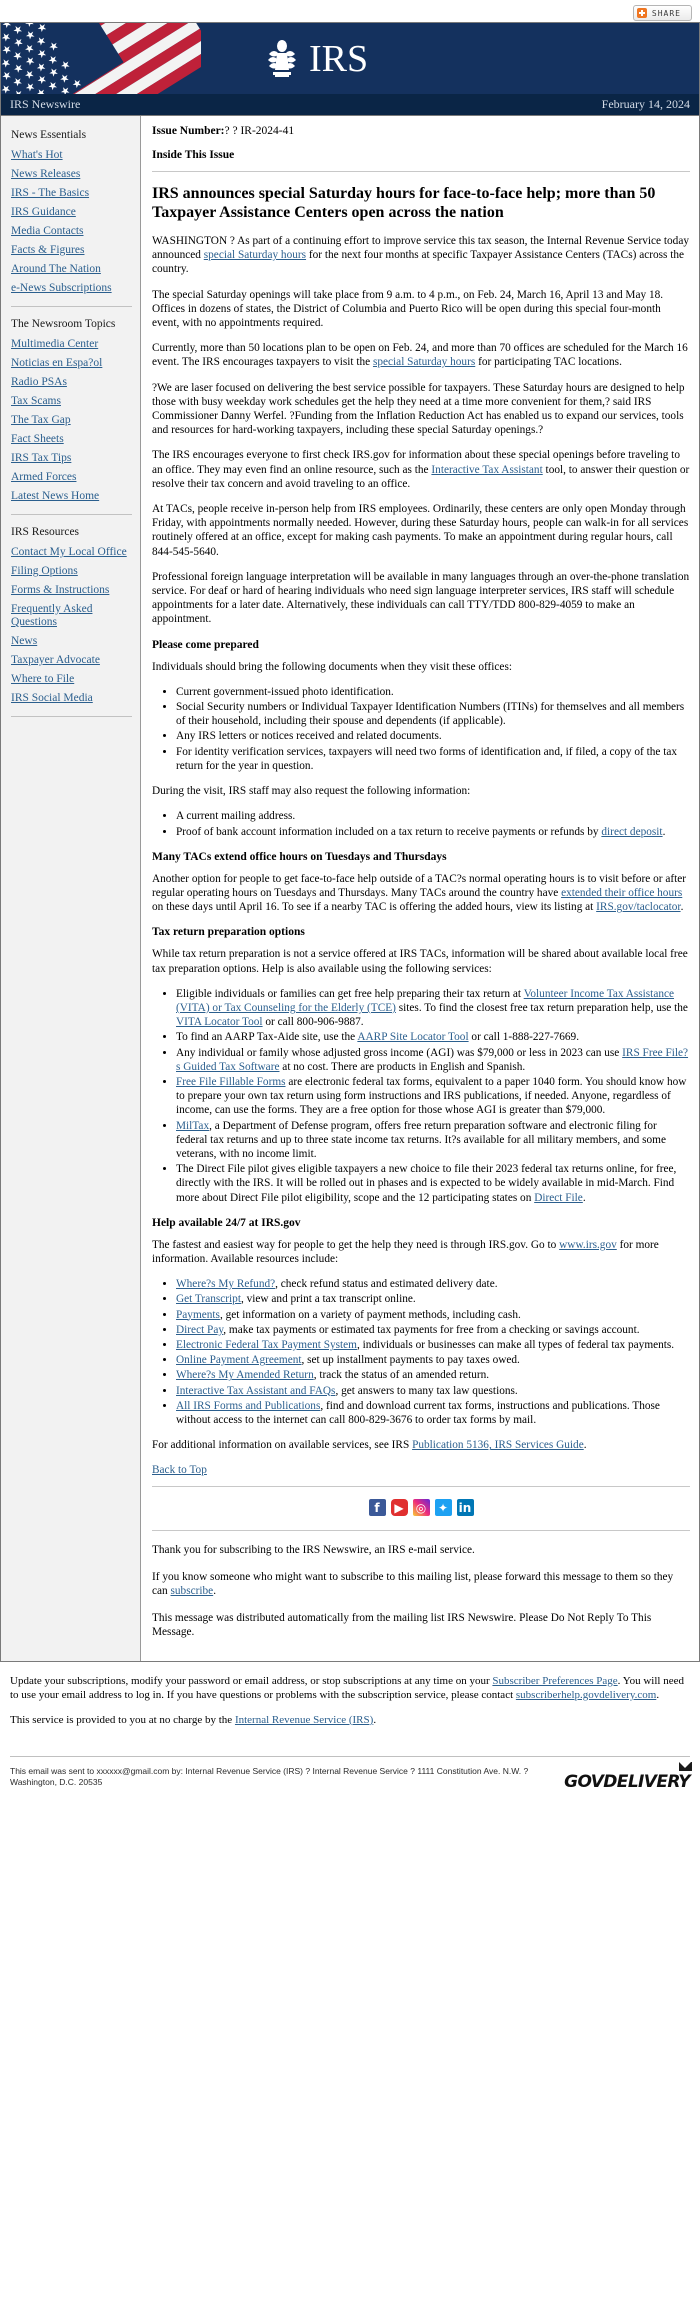 Image resolution: width=700 pixels, height=2306 pixels. I want to click on link-eftps: Electronic Federal Tax Payment System, so click(266, 1345).